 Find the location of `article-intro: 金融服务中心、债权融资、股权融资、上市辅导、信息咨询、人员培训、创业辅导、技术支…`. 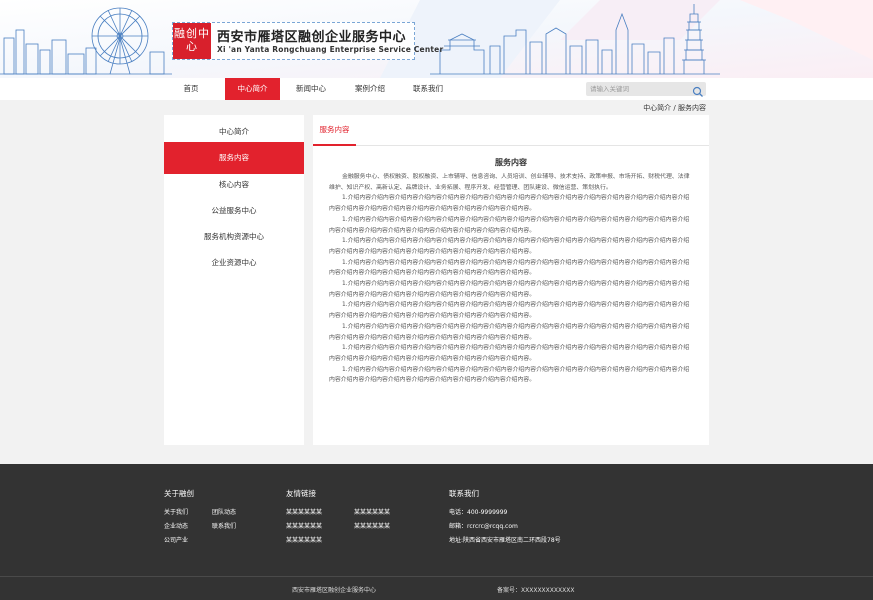

article-intro: 金融服务中心、债权融资、股权融资、上市辅导、信息咨询、人员培训、创业辅导、技术支… is located at coordinates (509, 182).